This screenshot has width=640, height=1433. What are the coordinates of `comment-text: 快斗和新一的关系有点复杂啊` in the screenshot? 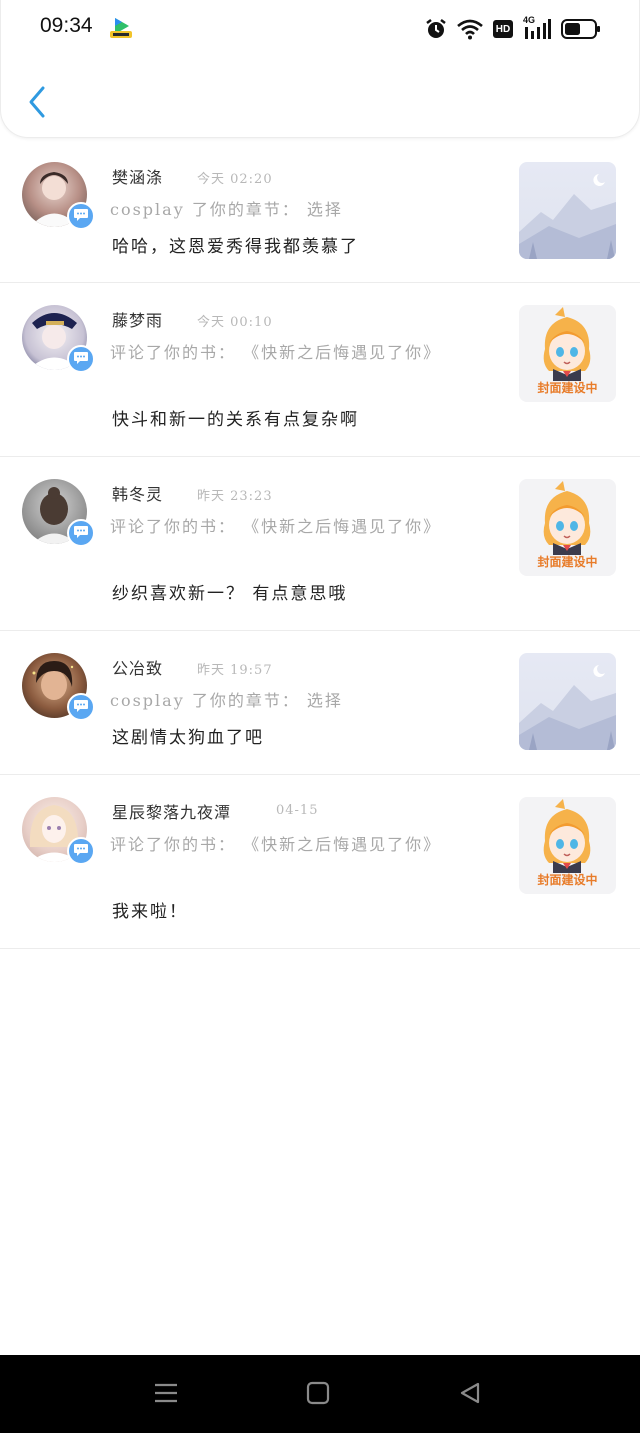 It's located at (235, 420).